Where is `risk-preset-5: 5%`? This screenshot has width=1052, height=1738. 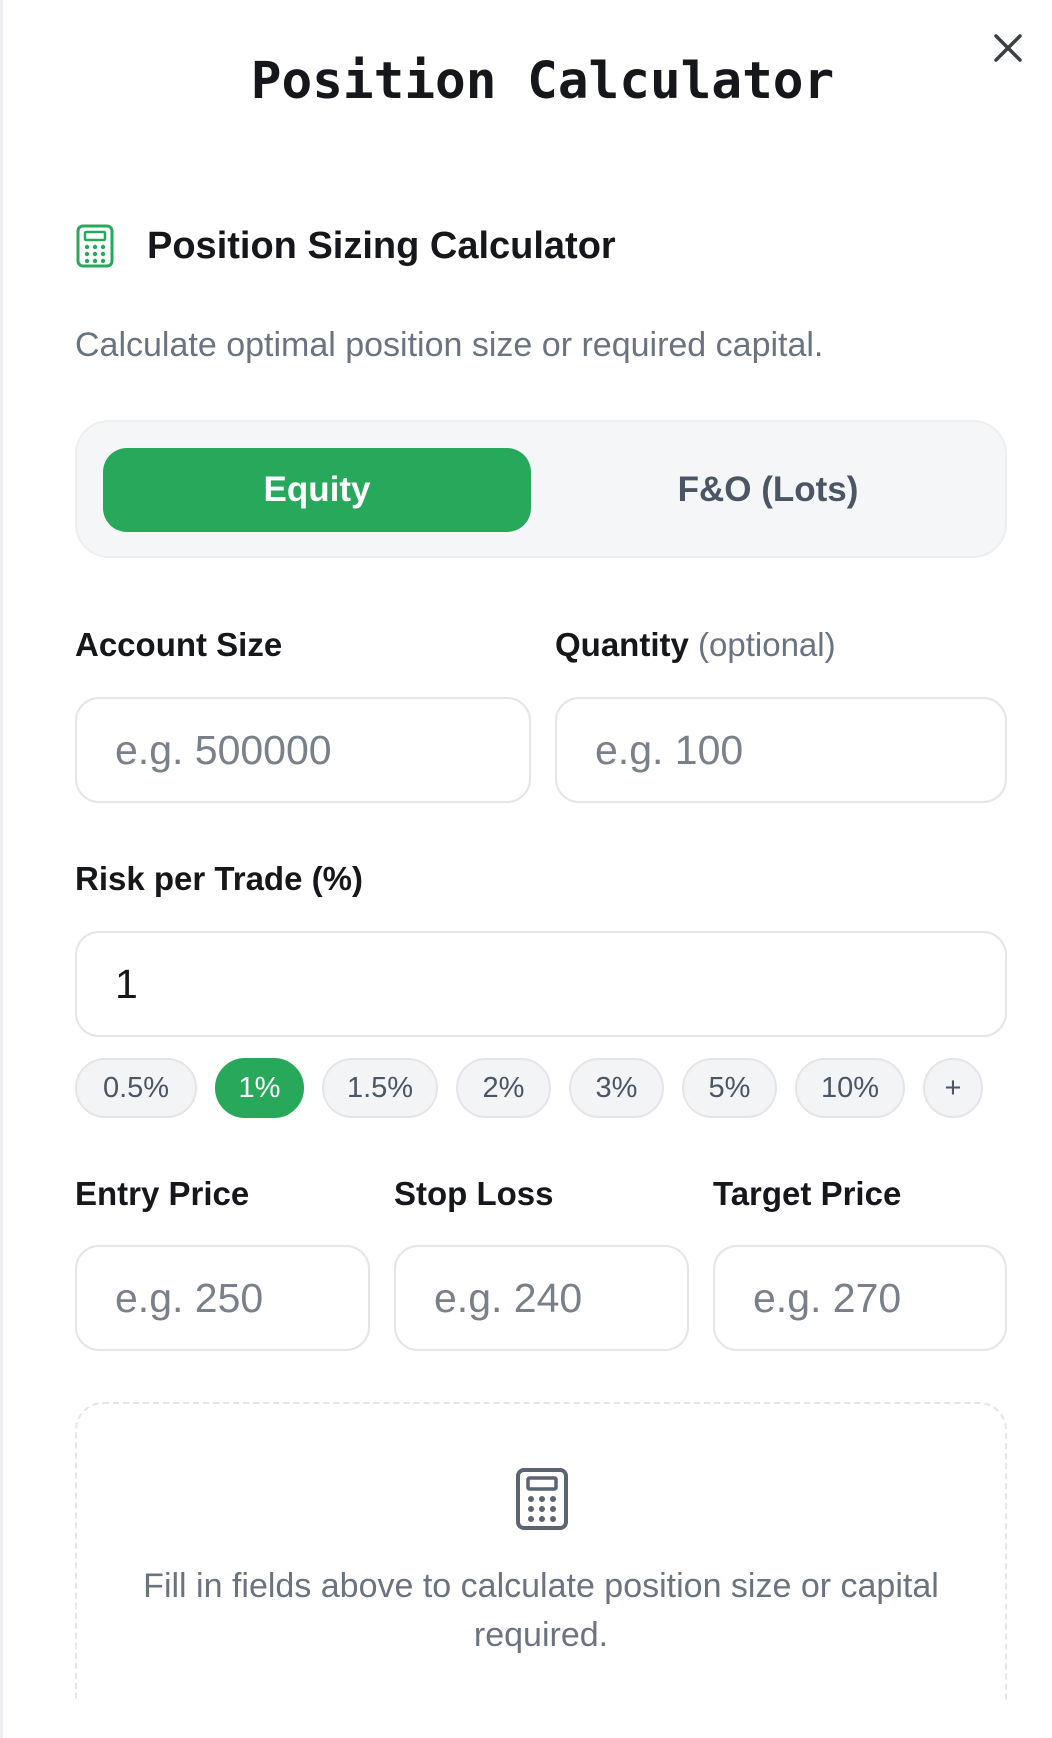 risk-preset-5: 5% is located at coordinates (729, 1088).